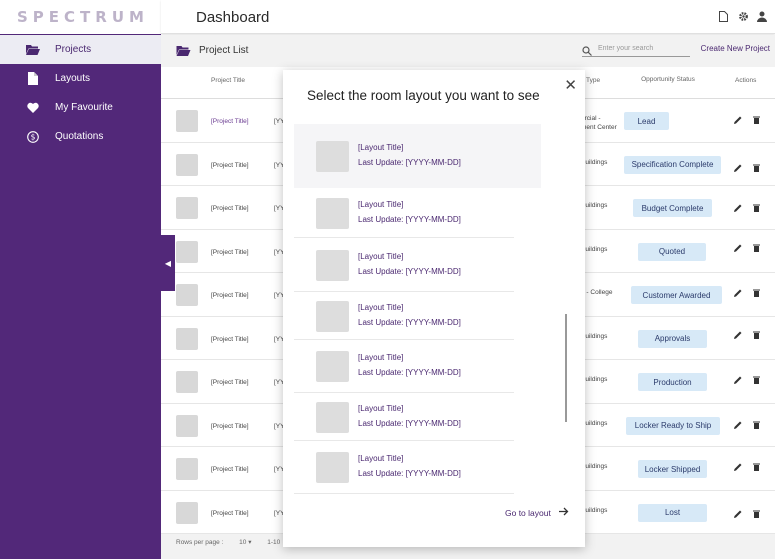 The width and height of the screenshot is (775, 559). Describe the element at coordinates (566, 368) in the screenshot. I see `scrollbar` at that location.